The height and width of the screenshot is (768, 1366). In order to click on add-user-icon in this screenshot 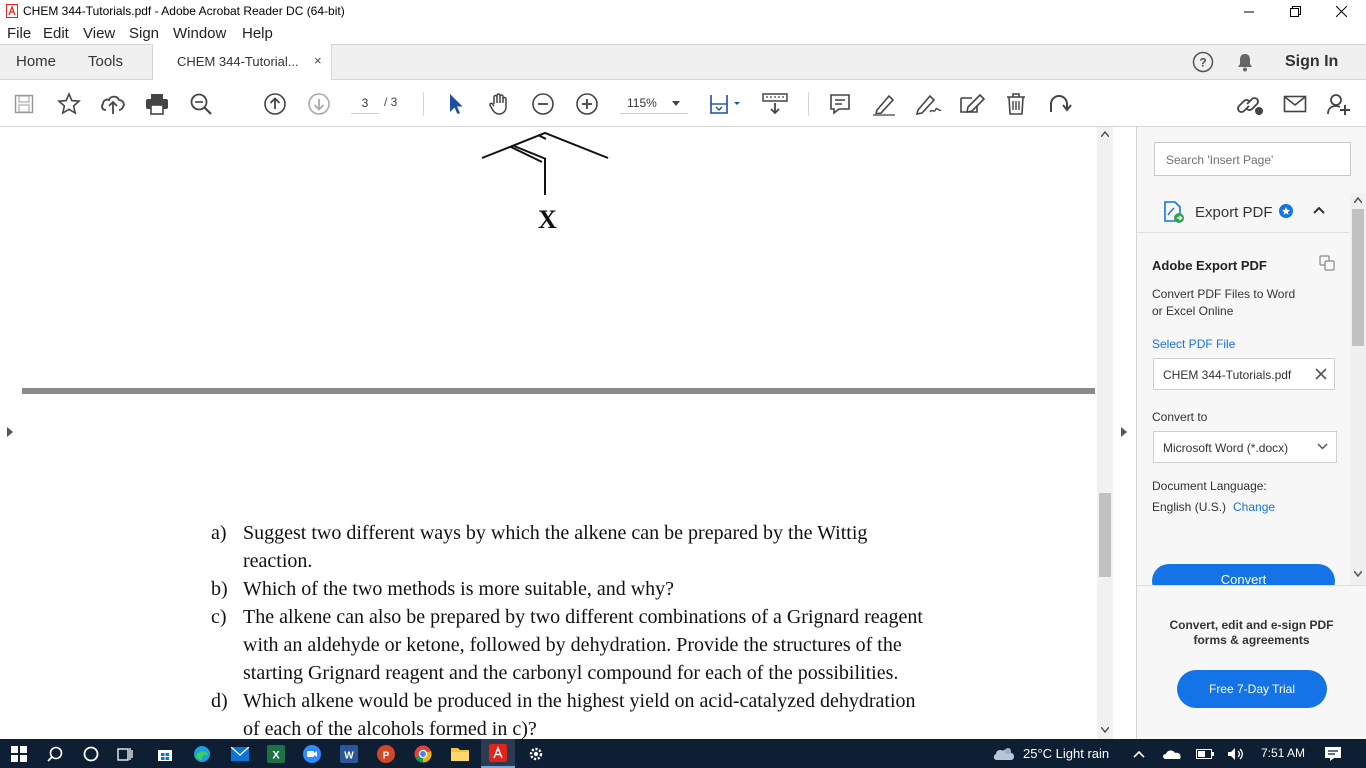, I will do `click(1339, 103)`.